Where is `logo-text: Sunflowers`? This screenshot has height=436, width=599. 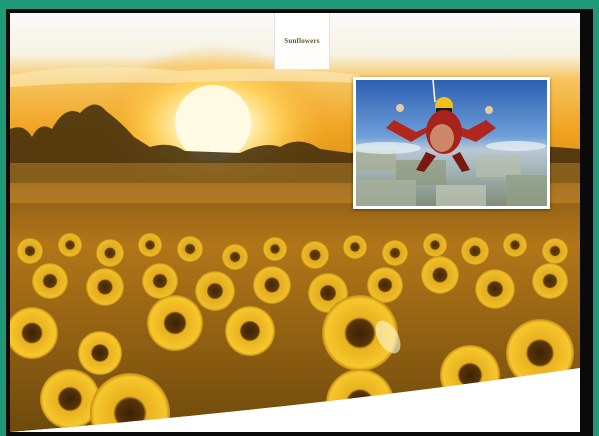
logo-text: Sunflowers is located at coordinates (302, 41).